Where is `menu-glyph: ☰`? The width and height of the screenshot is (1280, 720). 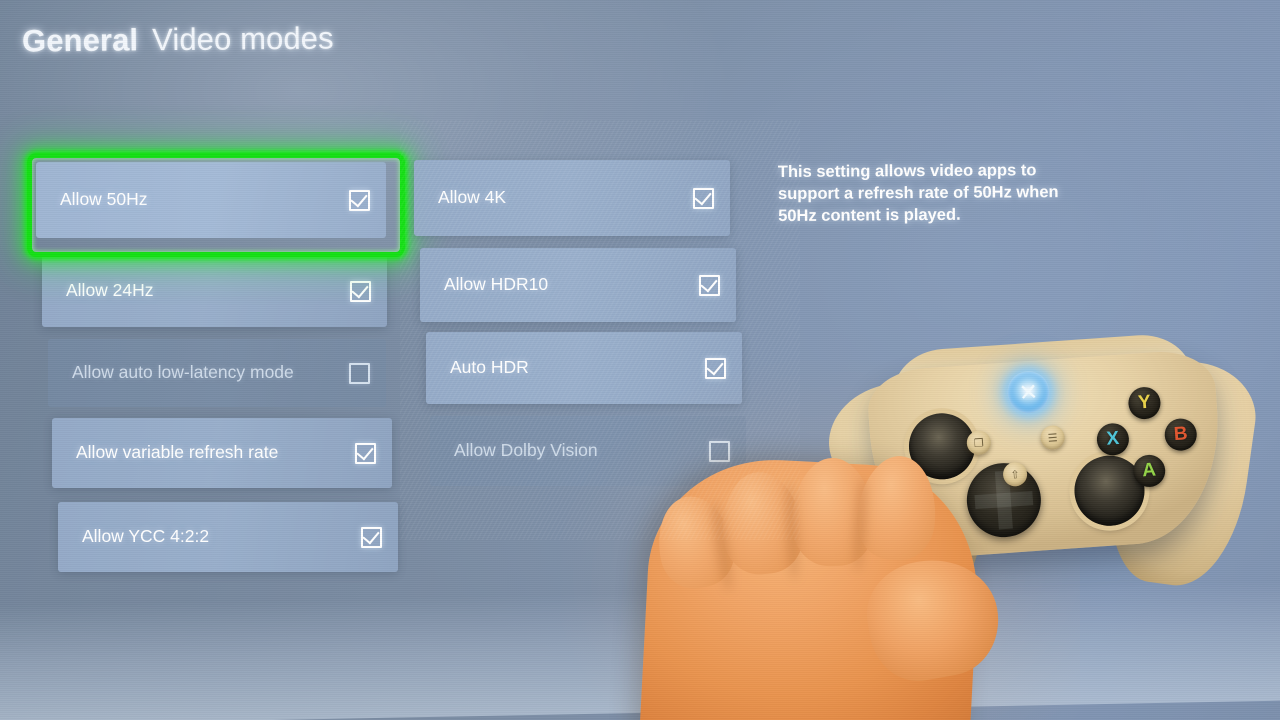
menu-glyph: ☰ is located at coordinates (1053, 438).